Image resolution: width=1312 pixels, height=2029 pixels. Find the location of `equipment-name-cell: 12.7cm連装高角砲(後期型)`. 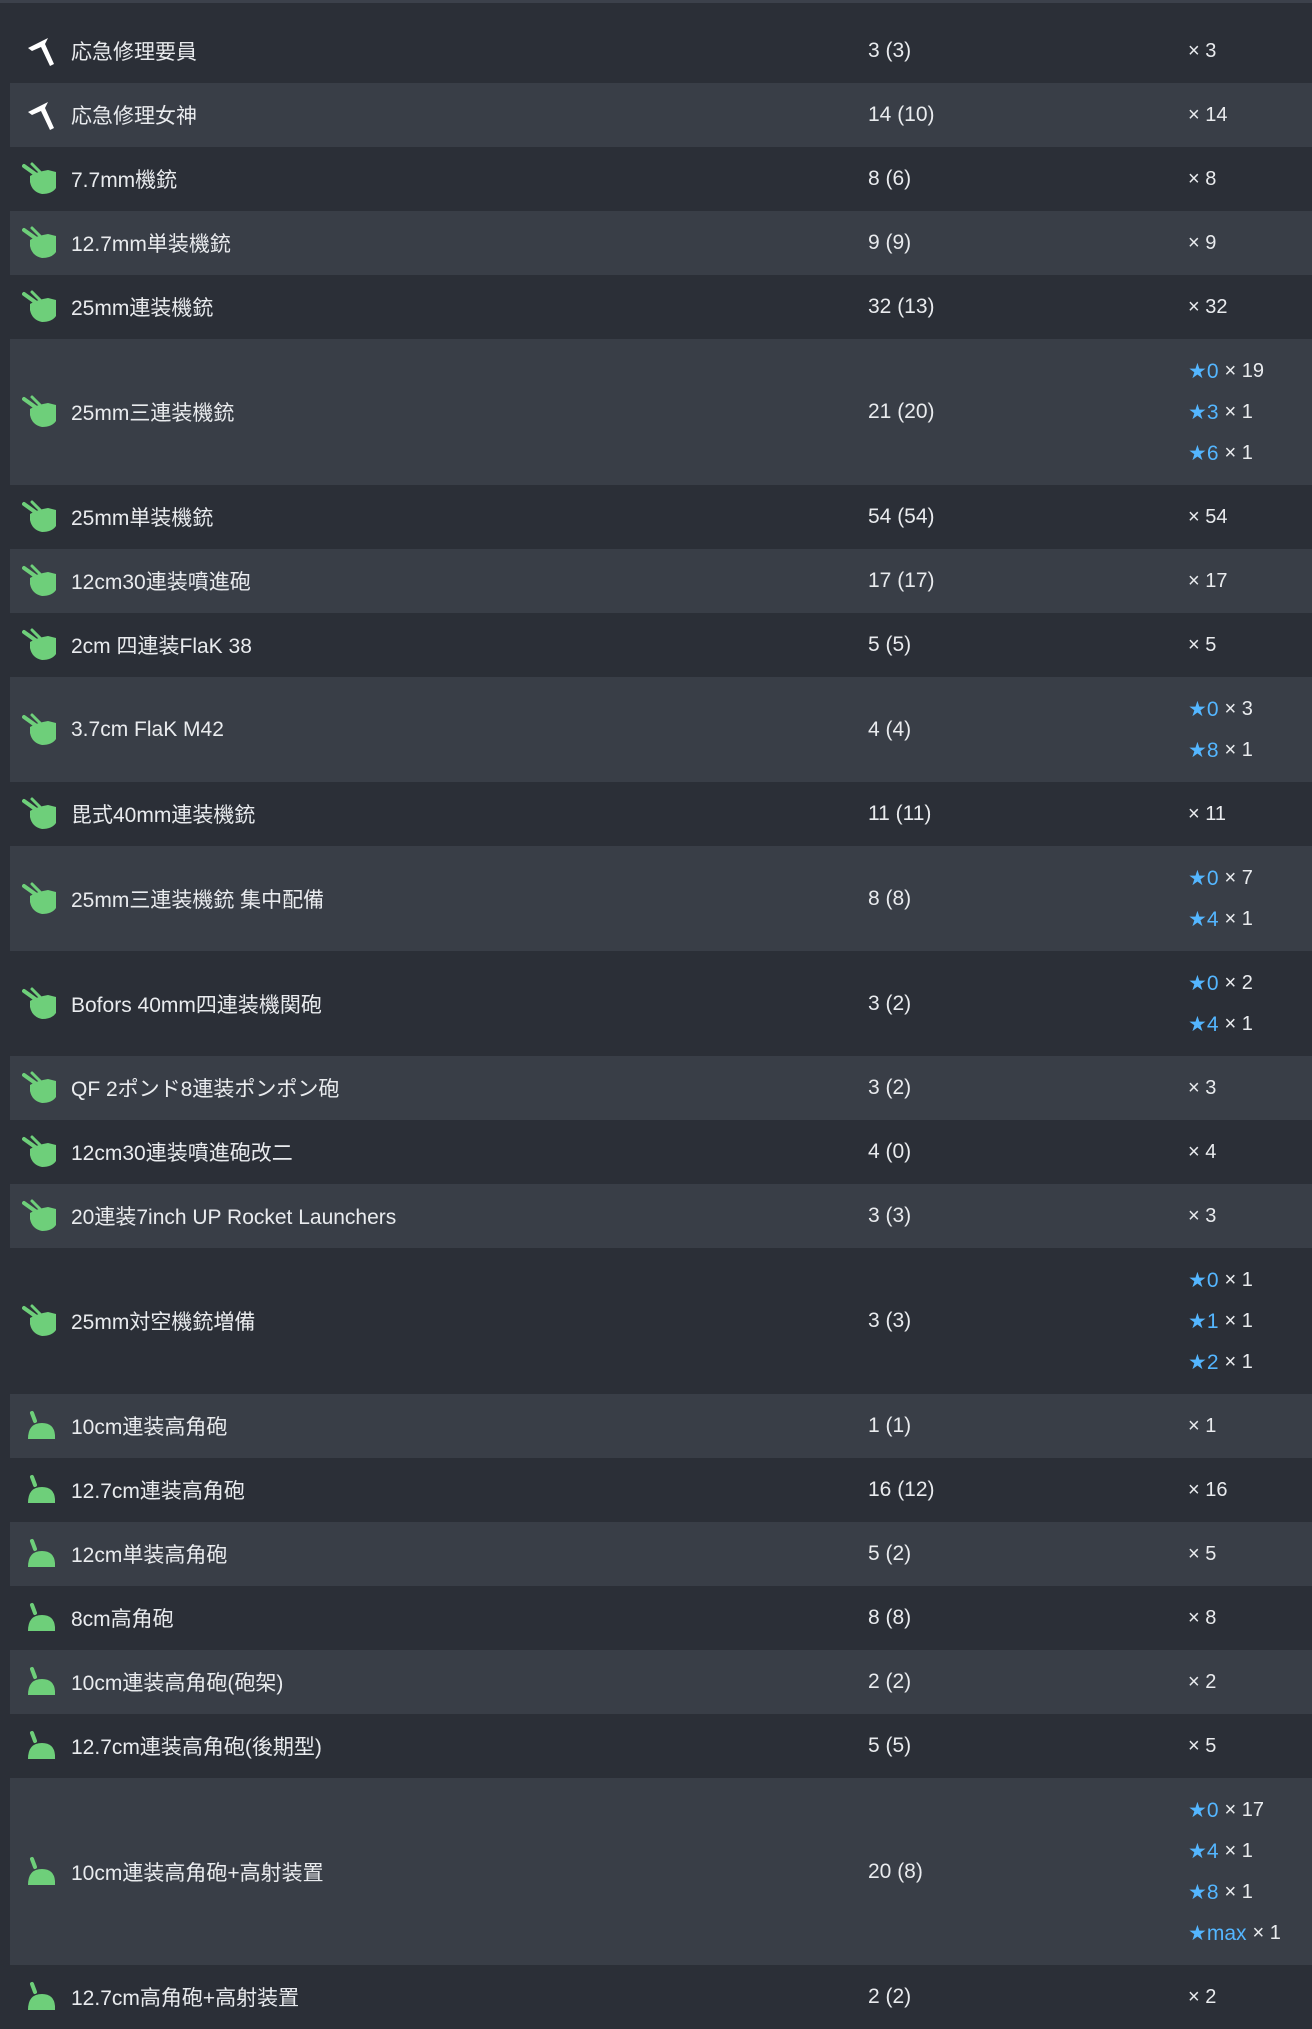

equipment-name-cell: 12.7cm連装高角砲(後期型) is located at coordinates (439, 1746).